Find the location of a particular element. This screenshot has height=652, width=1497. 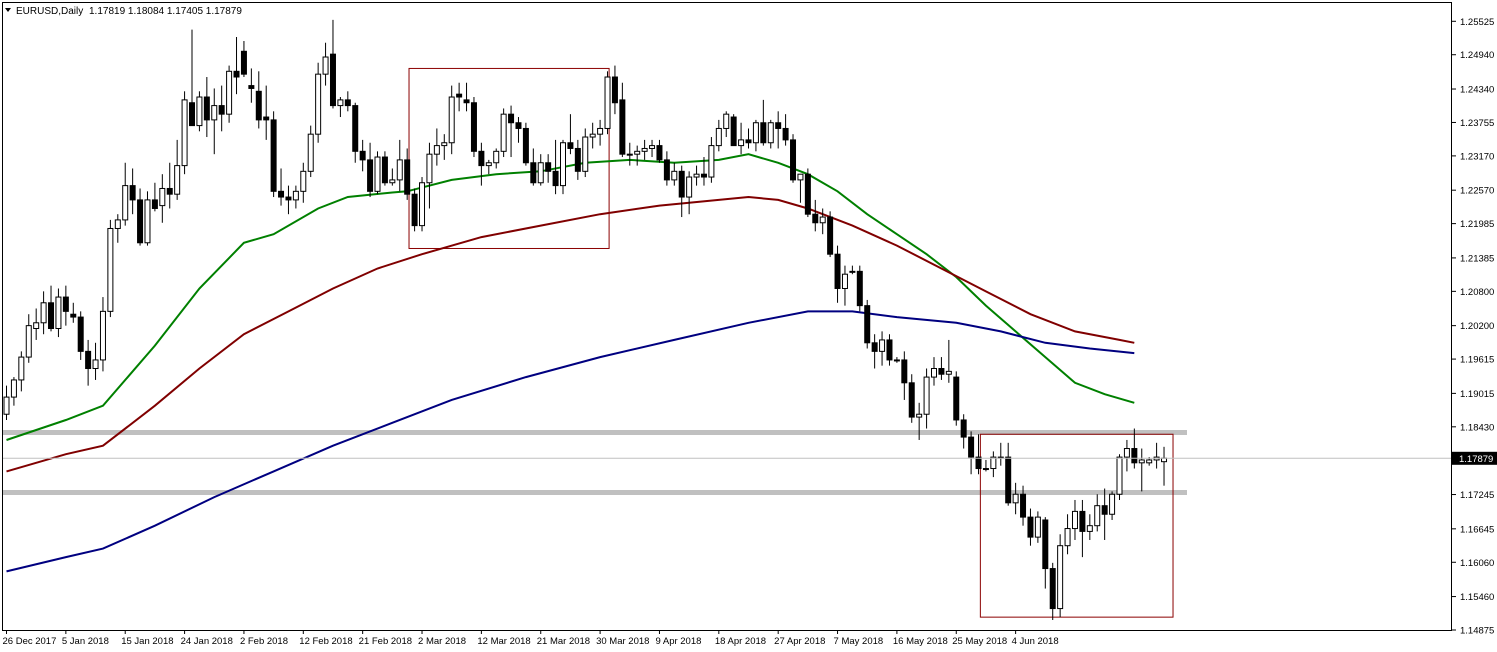

date-tick-label: 21 Mar 2018 is located at coordinates (563, 641).